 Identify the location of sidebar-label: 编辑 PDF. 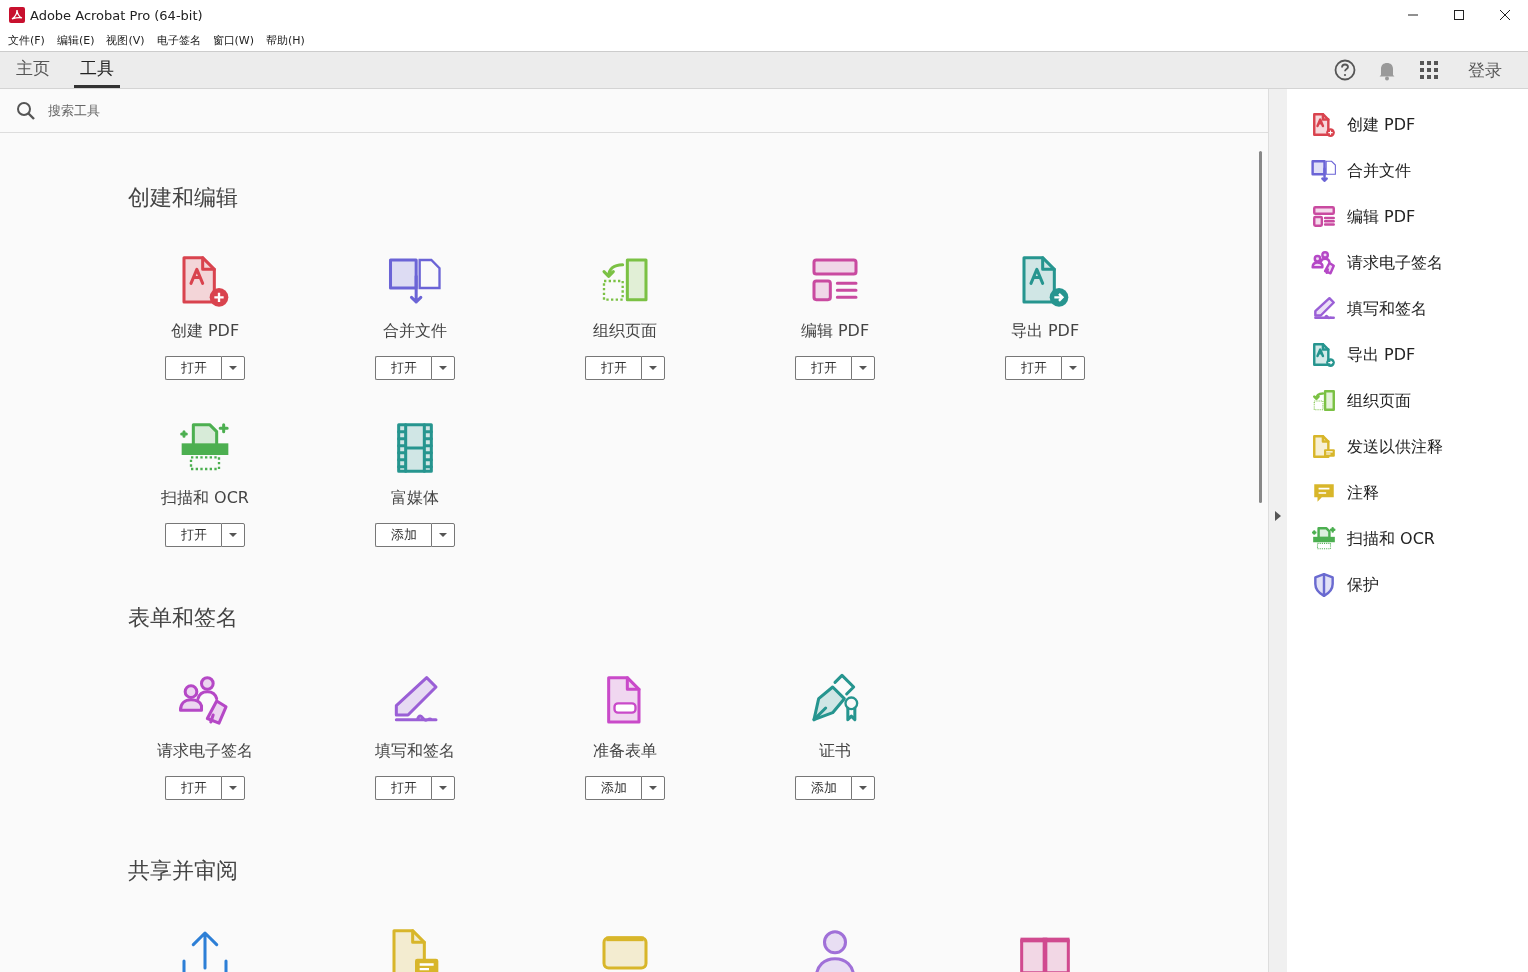
(1381, 217).